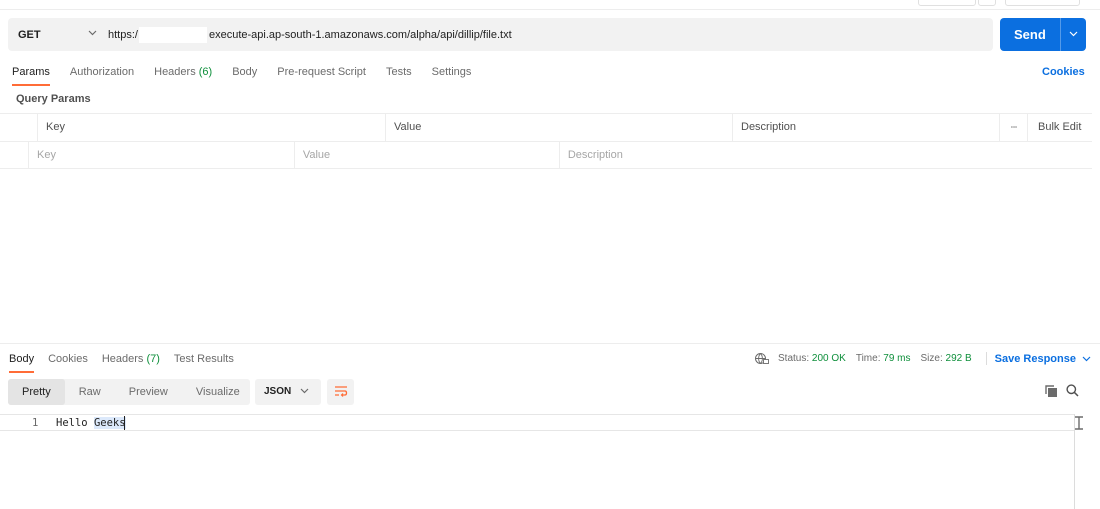 The image size is (1100, 509). What do you see at coordinates (452, 74) in the screenshot?
I see `tab-settings: Settings` at bounding box center [452, 74].